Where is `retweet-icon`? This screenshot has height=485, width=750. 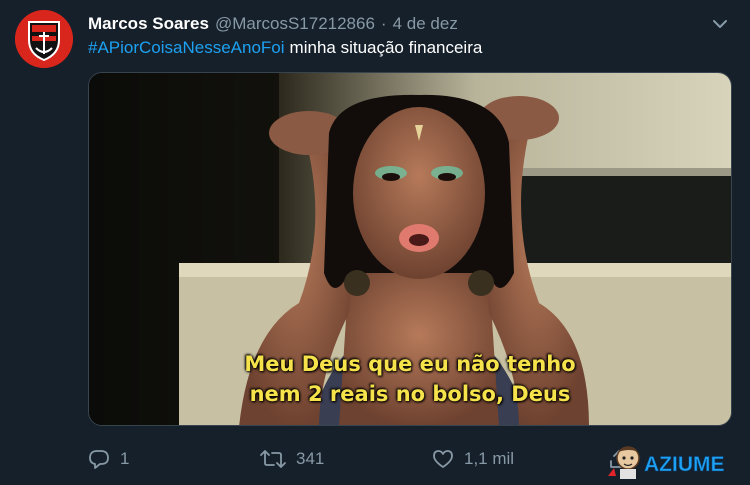 retweet-icon is located at coordinates (273, 459).